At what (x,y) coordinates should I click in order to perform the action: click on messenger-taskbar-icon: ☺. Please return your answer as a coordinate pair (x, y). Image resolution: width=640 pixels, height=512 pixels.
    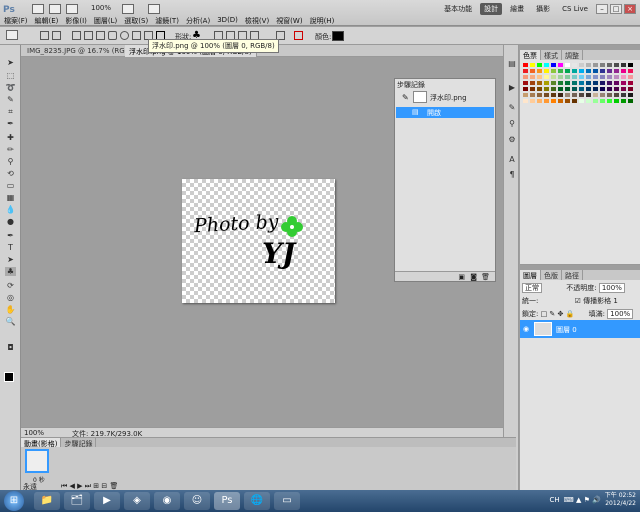
    Looking at the image, I should click on (197, 501).